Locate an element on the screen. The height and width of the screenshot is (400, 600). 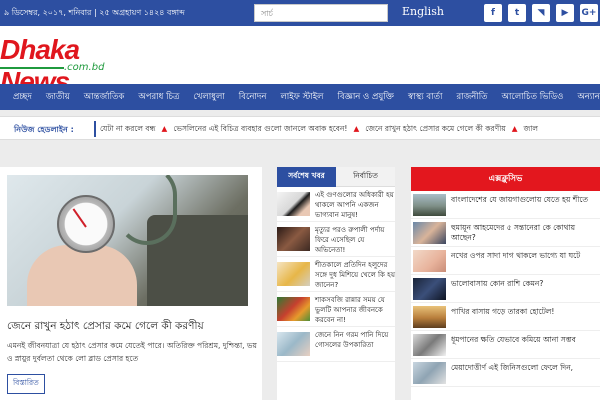
ticker-item: জাল is located at coordinates (531, 130).